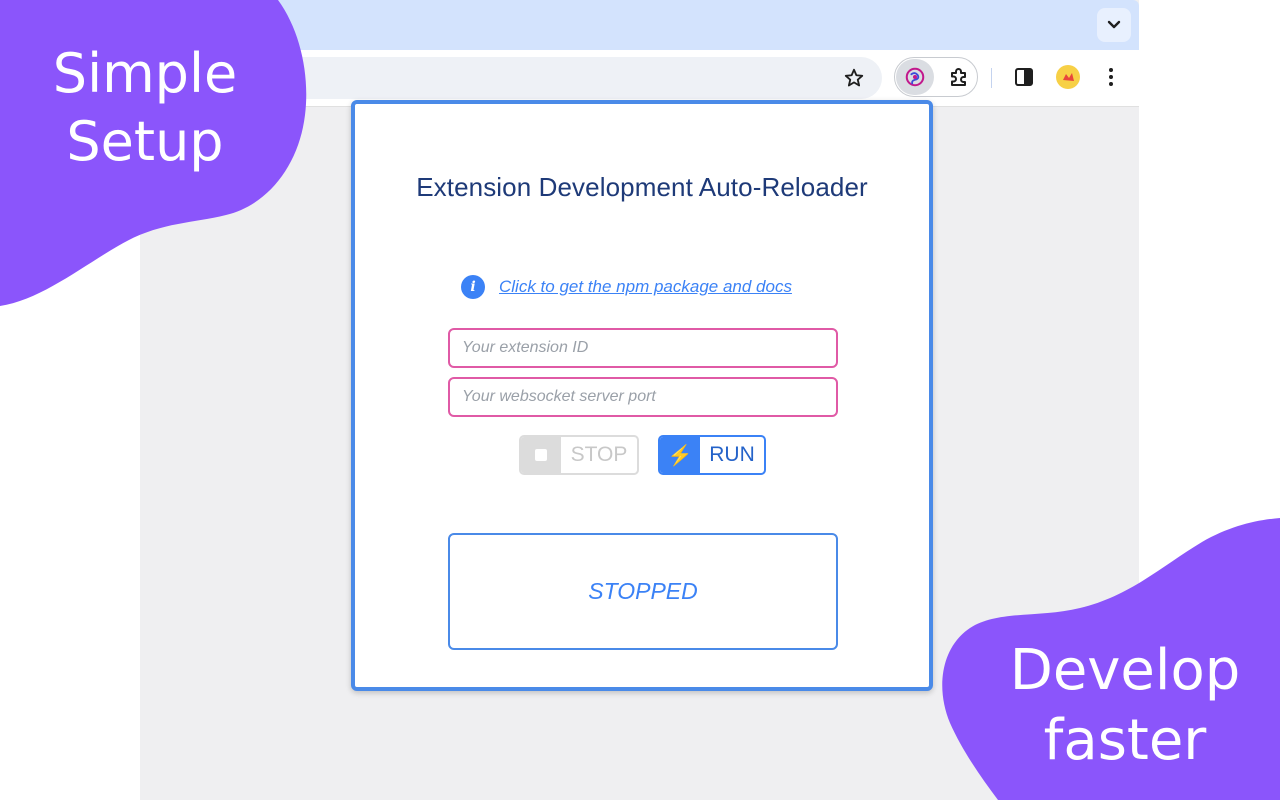 The width and height of the screenshot is (1280, 800). What do you see at coordinates (1125, 740) in the screenshot?
I see `banner-line: faster` at bounding box center [1125, 740].